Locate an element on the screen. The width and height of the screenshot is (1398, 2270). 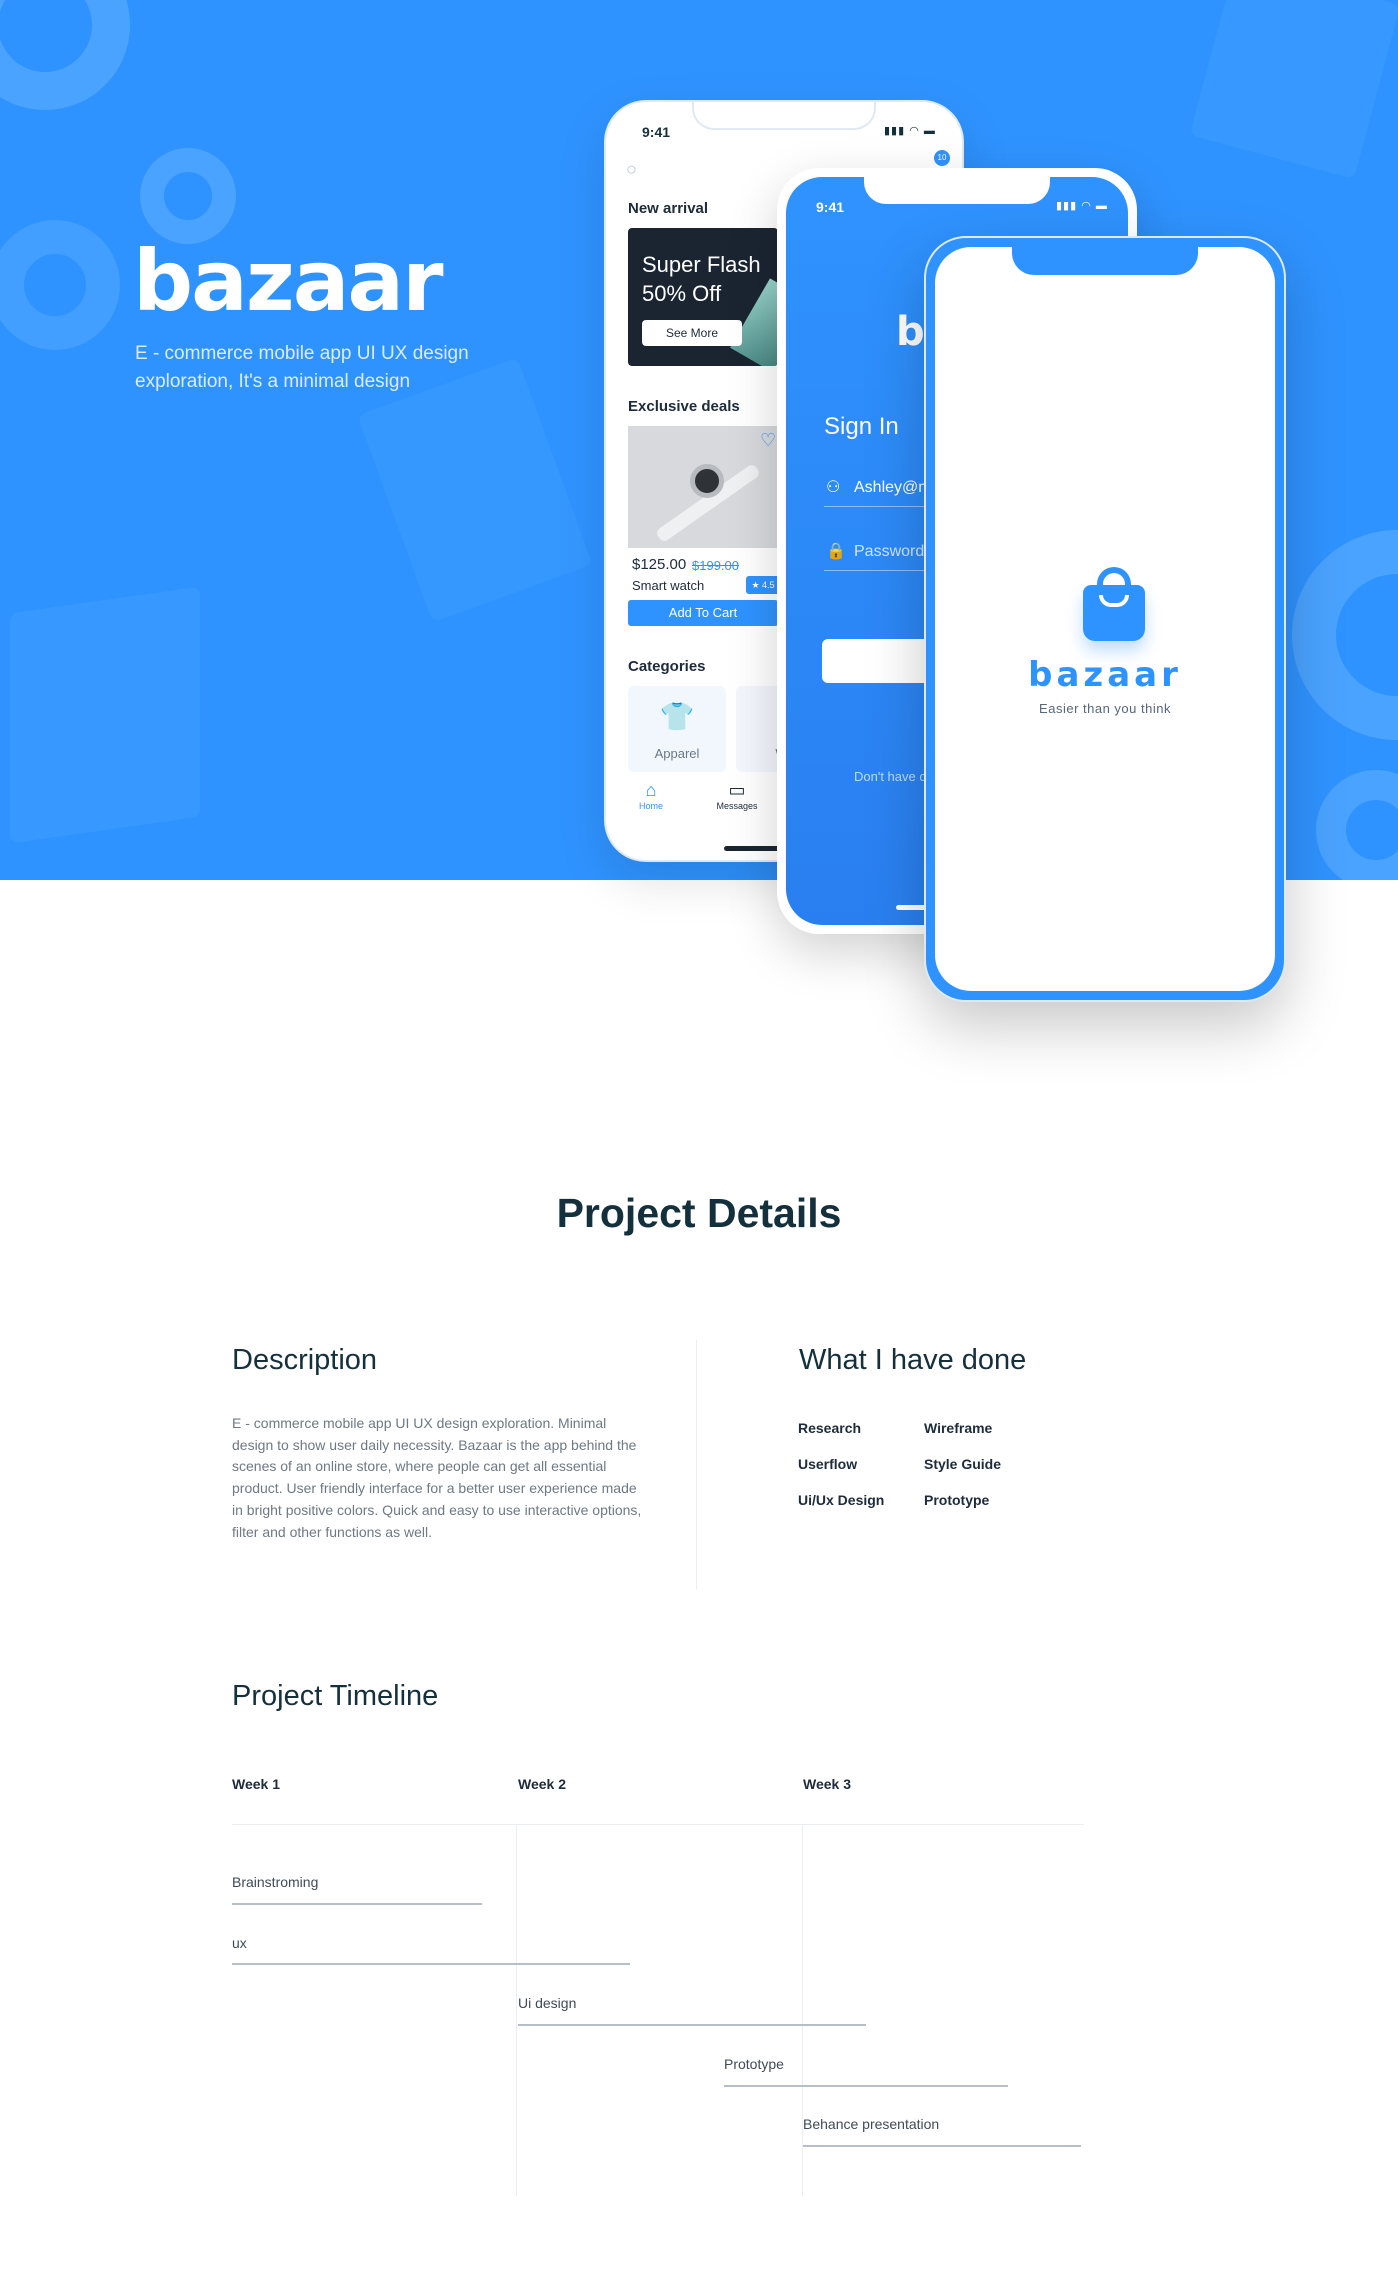
product-price: $125.00 is located at coordinates (659, 564).